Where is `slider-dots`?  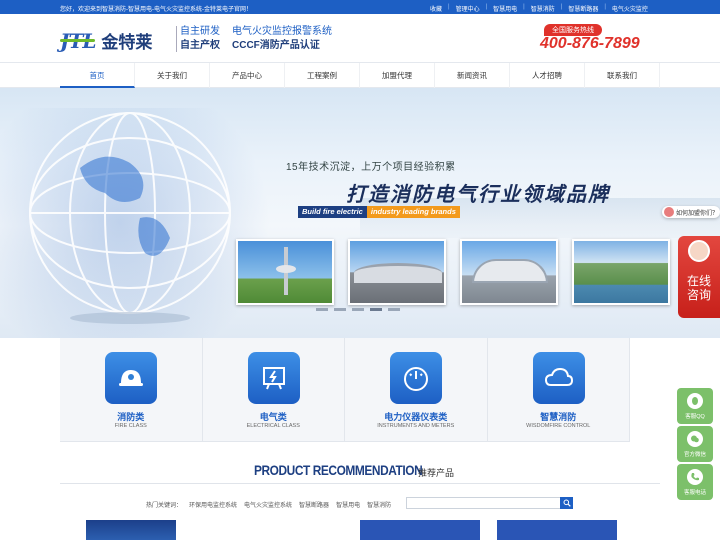
slider-dots is located at coordinates (361, 309).